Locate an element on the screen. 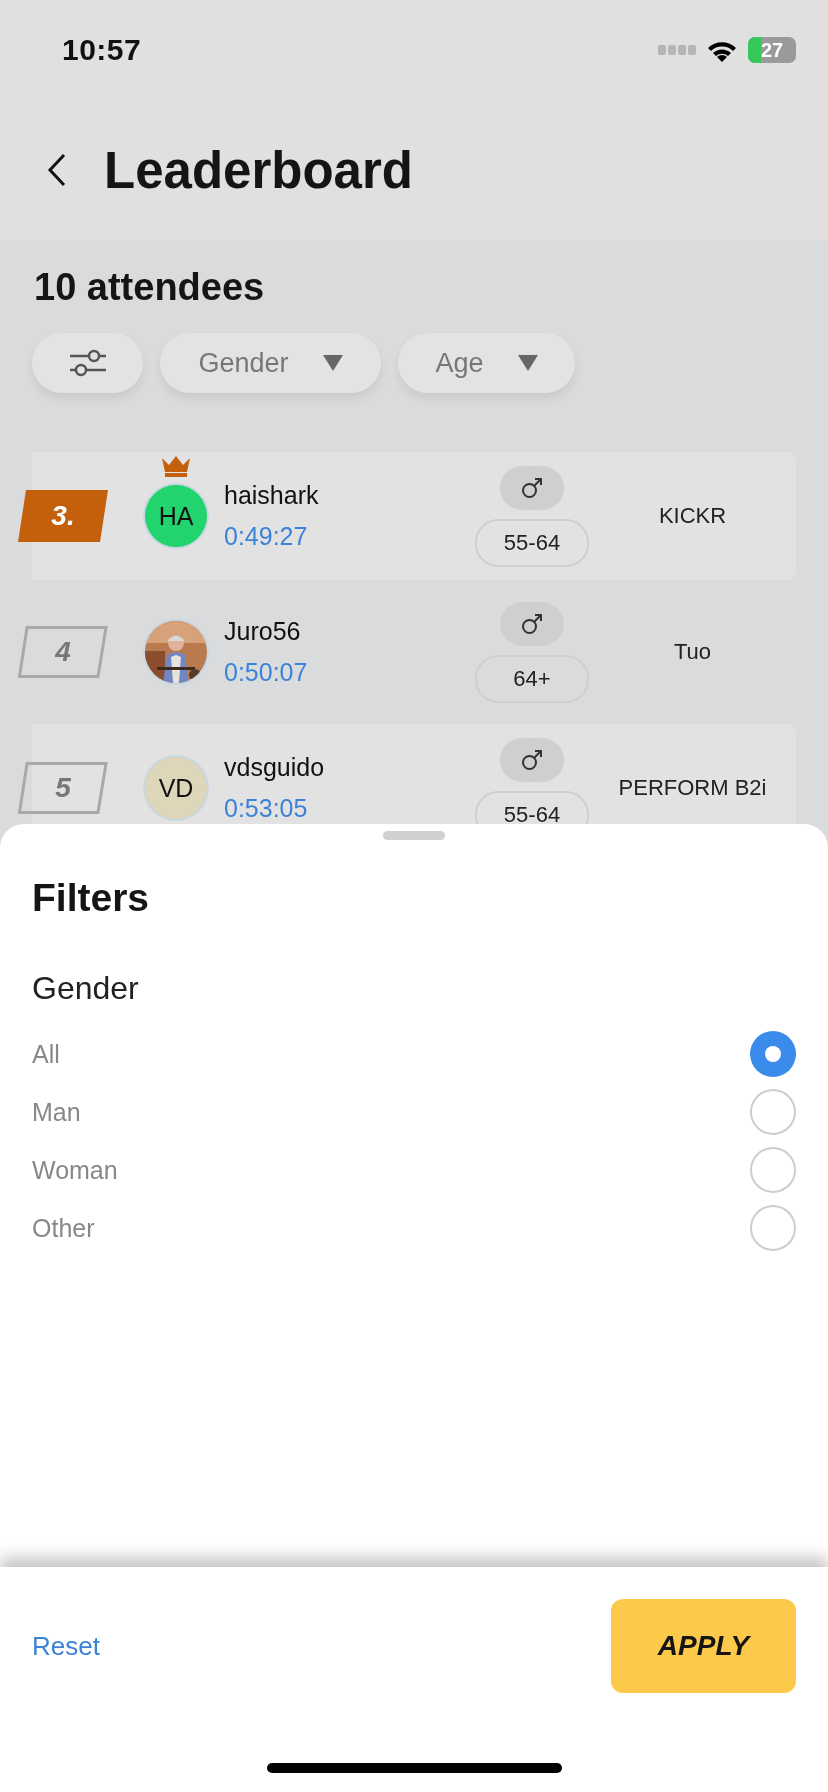 The image size is (828, 1792). finish-time: 0:49:27 is located at coordinates (266, 536).